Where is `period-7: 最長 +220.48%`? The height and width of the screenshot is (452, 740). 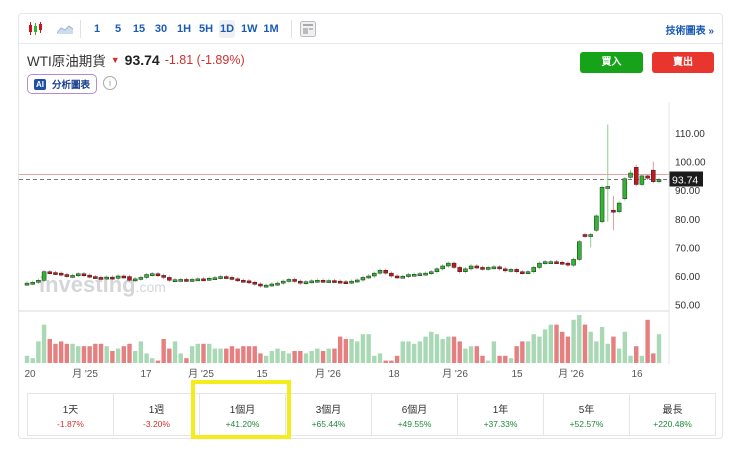
period-7: 最長 +220.48% is located at coordinates (672, 414).